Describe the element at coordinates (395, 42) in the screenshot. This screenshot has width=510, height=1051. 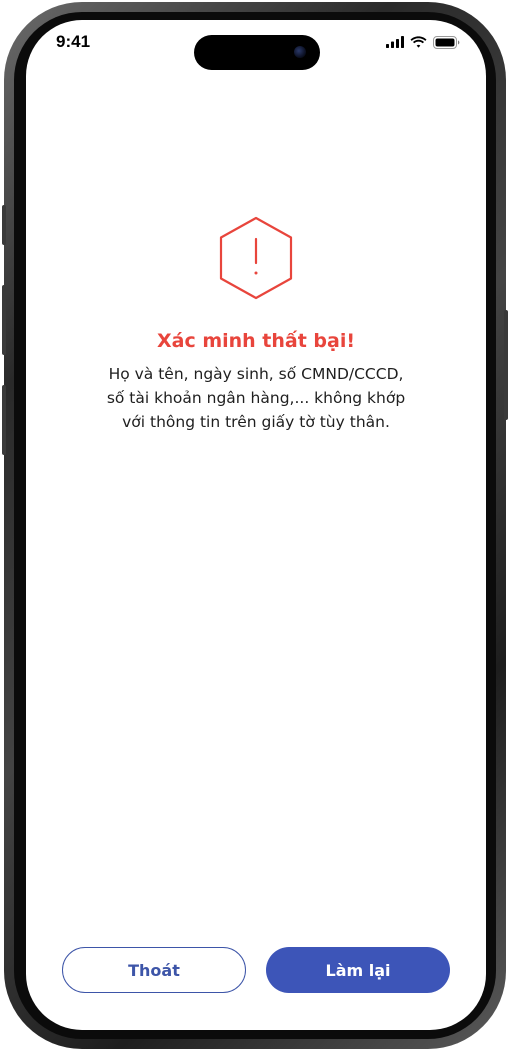
I see `cellular-signal-icon` at that location.